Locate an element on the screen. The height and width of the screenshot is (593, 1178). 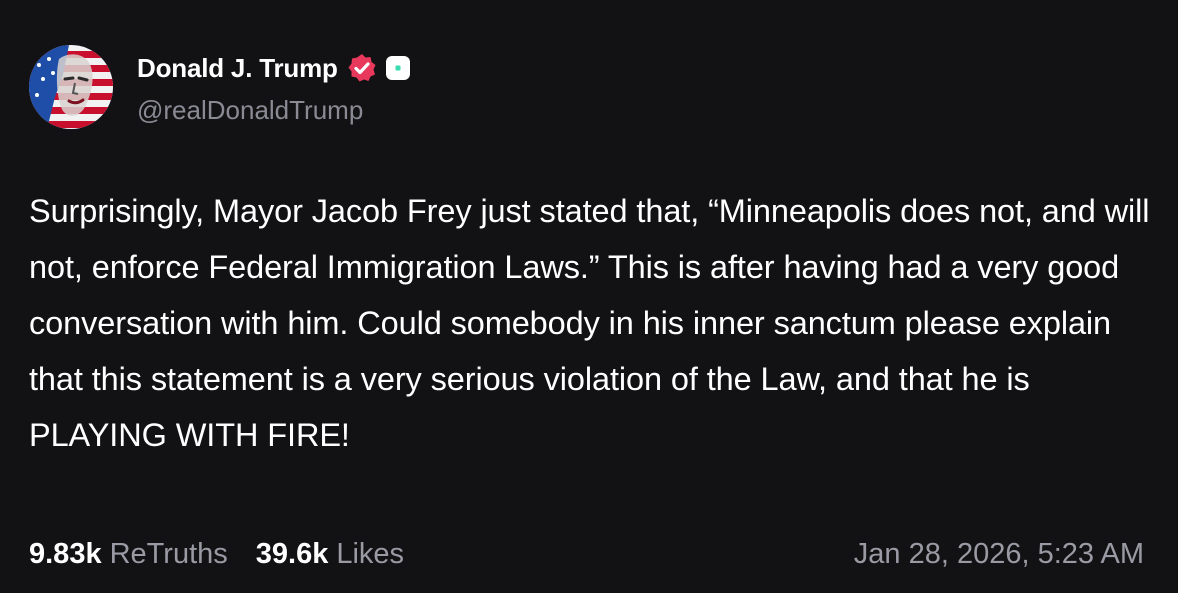
retruths-stat: 9.83k ReTruths is located at coordinates (128, 554).